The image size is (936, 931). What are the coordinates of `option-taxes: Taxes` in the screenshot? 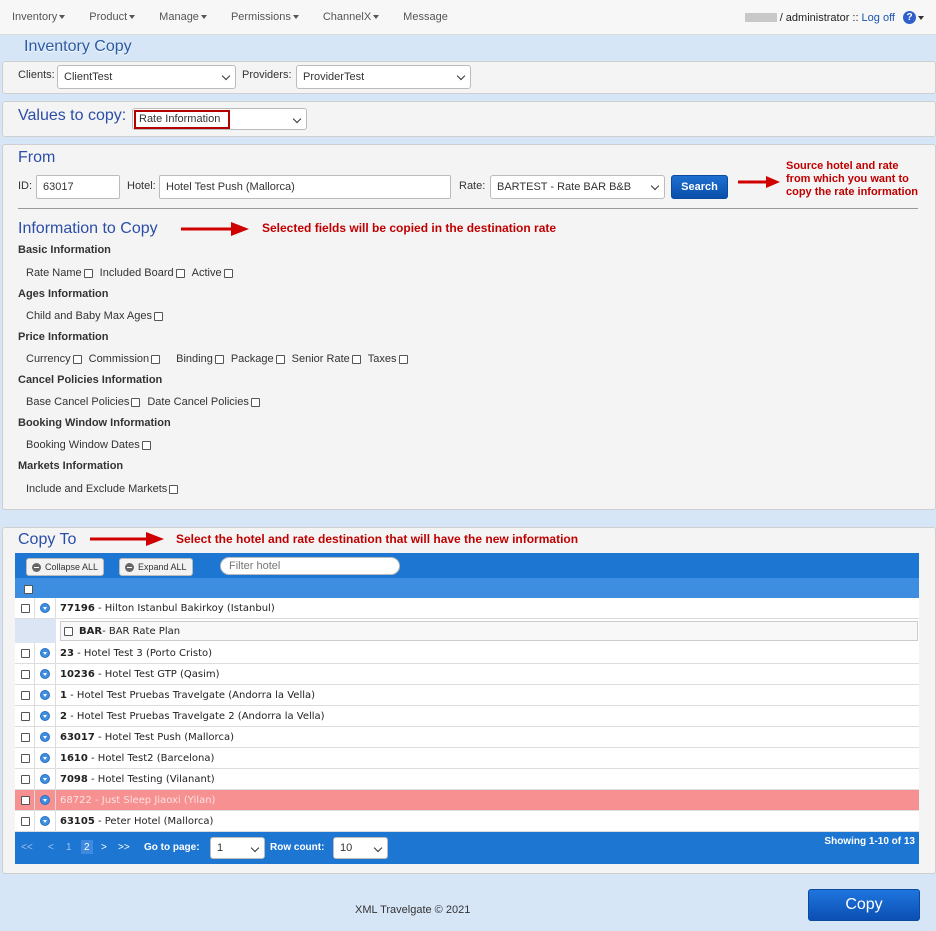 It's located at (388, 359).